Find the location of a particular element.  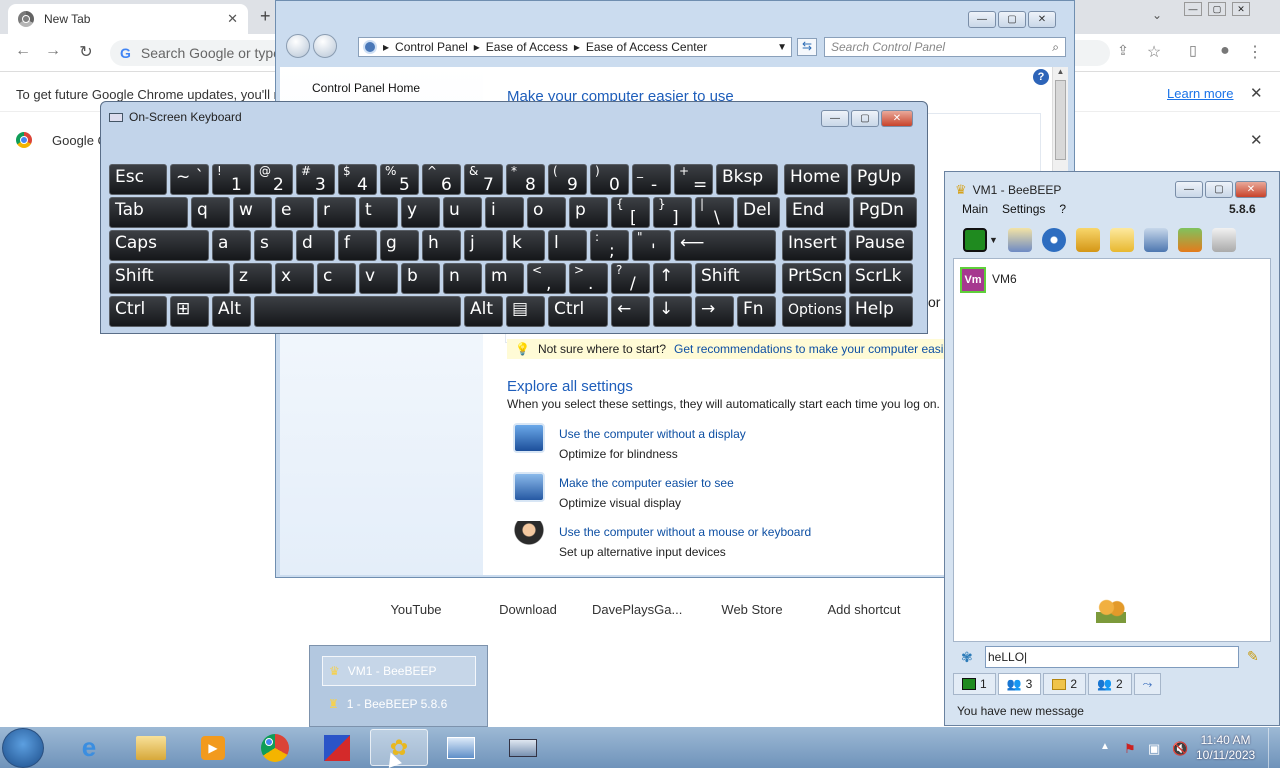

tools-icon is located at coordinates (1155, 240).